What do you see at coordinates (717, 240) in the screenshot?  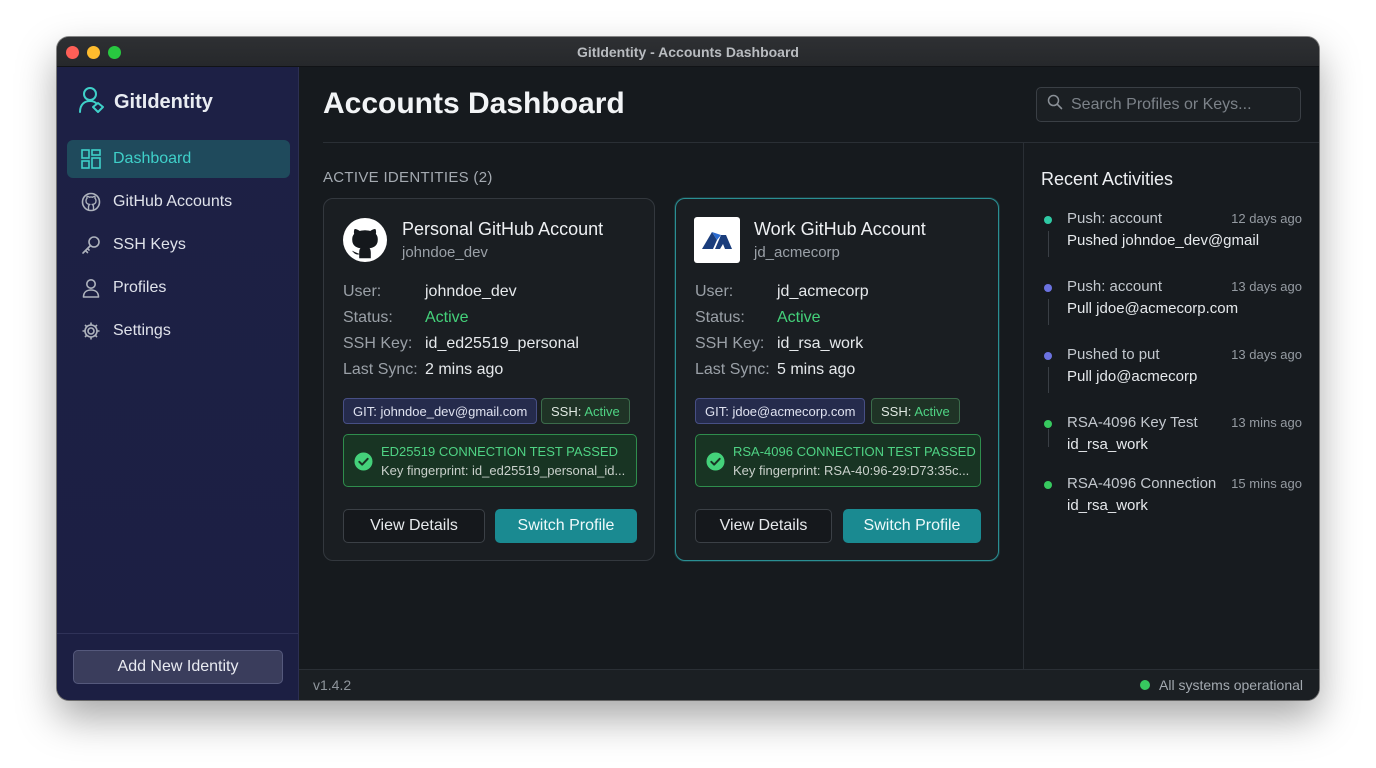 I see `acme-logo-icon` at bounding box center [717, 240].